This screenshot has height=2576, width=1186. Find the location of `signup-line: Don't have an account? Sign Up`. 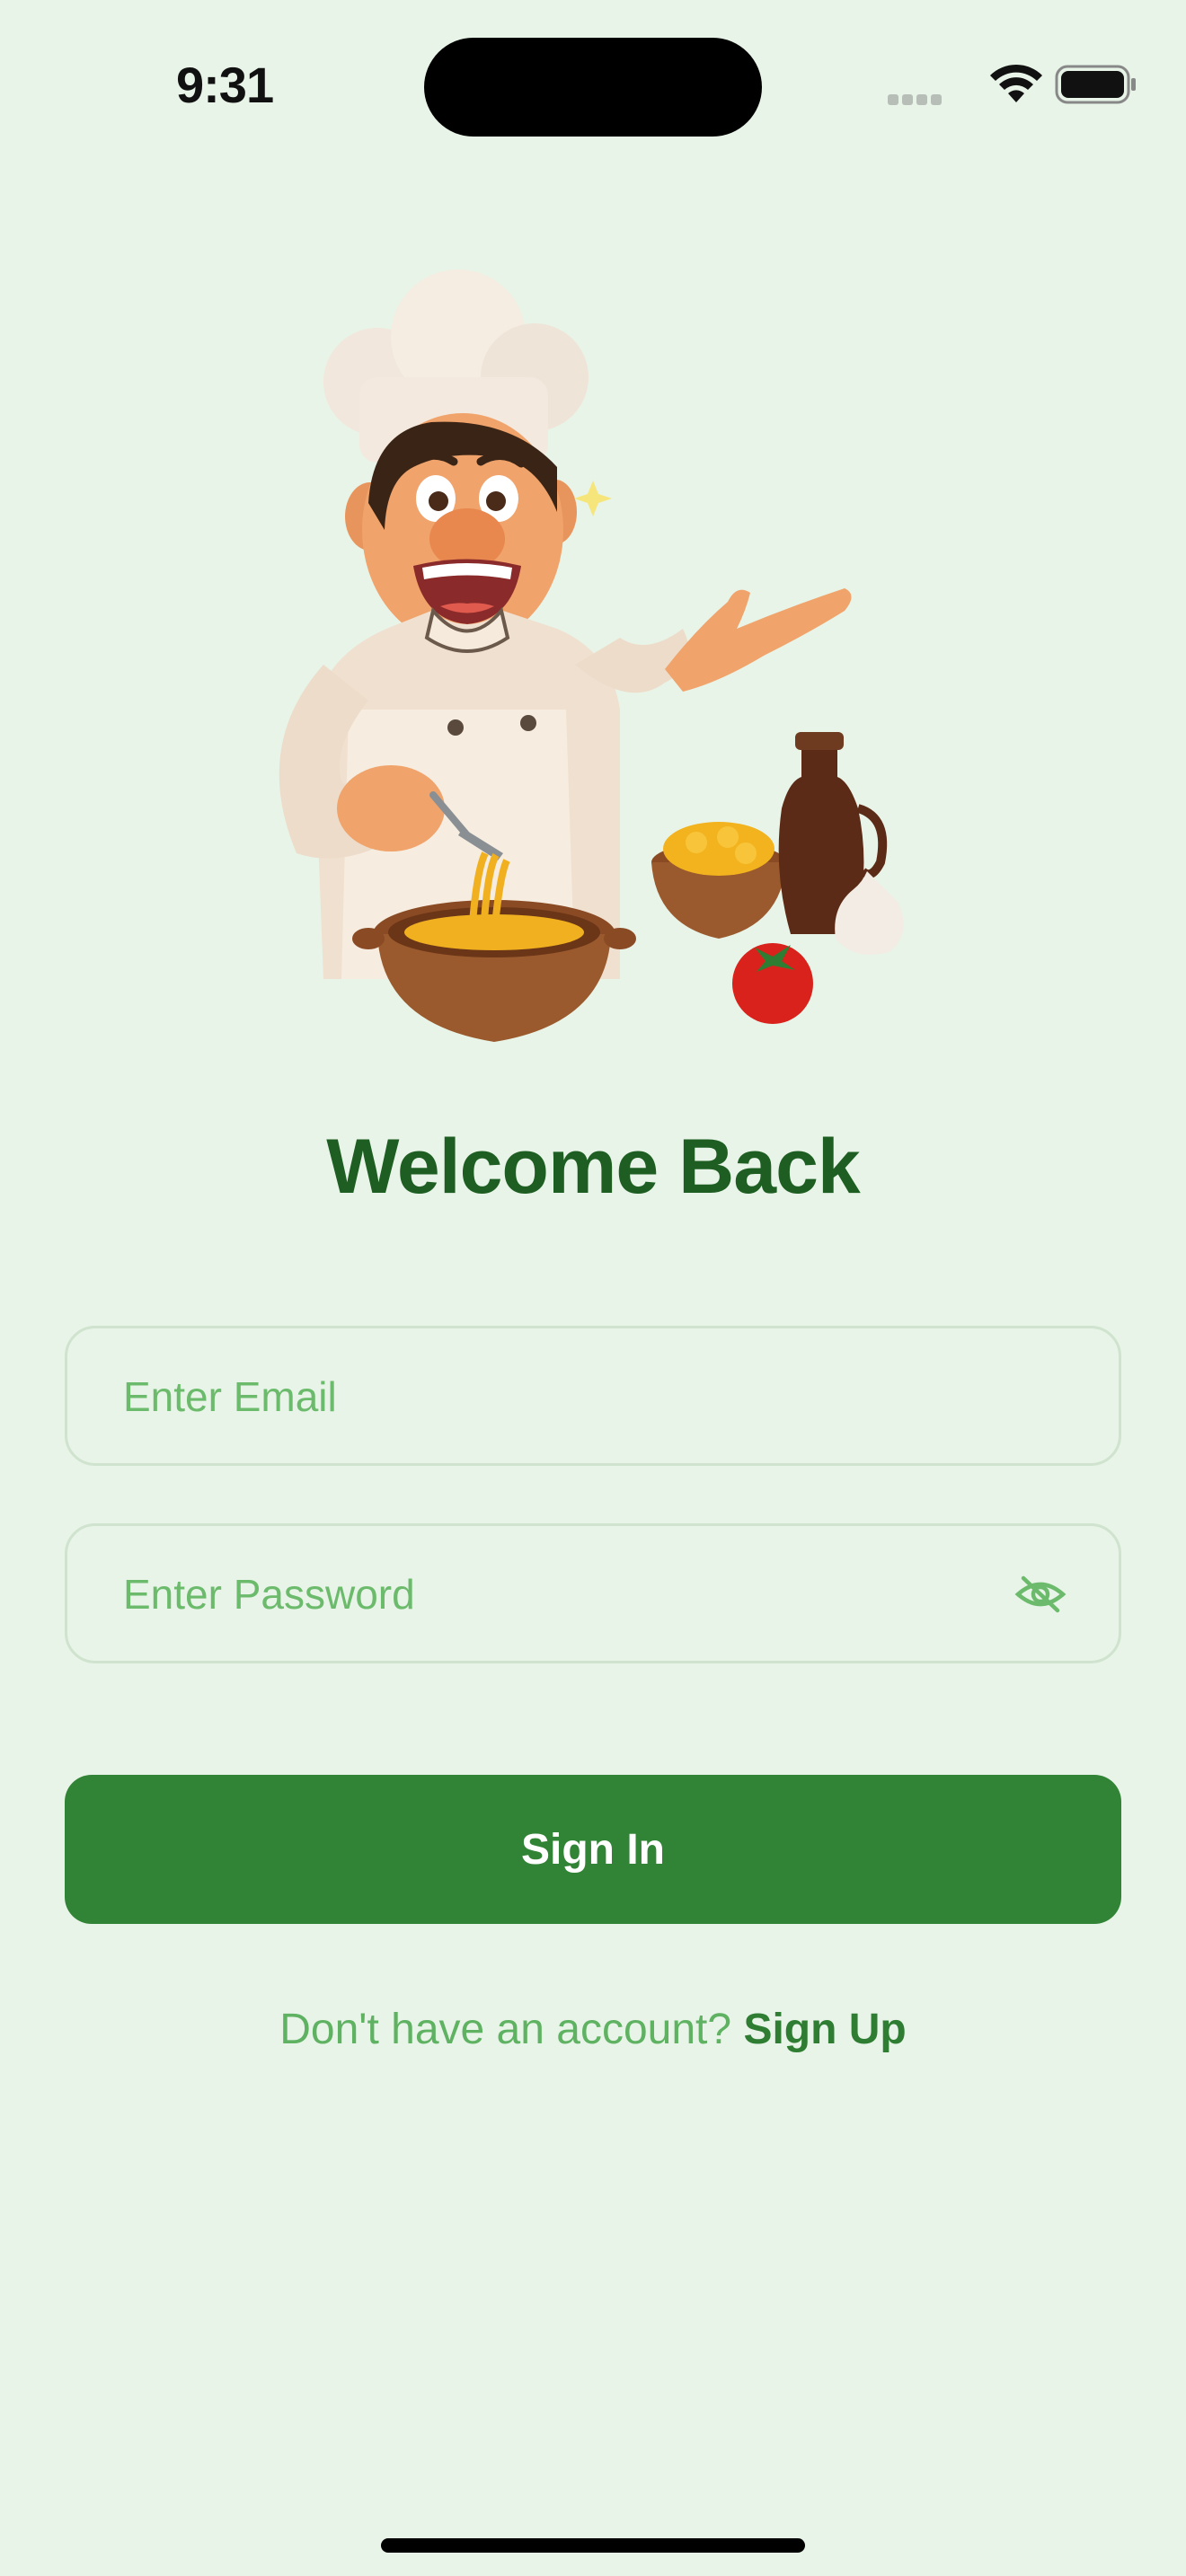

signup-line: Don't have an account? Sign Up is located at coordinates (593, 2029).